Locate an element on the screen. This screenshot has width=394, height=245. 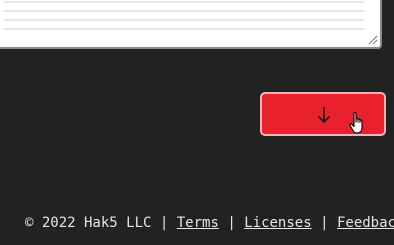
copyright-text: © 2022 Hak5 LLC is located at coordinates (88, 223).